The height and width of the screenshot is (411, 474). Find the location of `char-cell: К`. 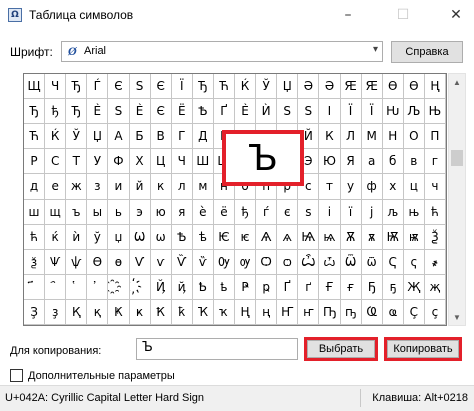

char-cell: К is located at coordinates (330, 137).